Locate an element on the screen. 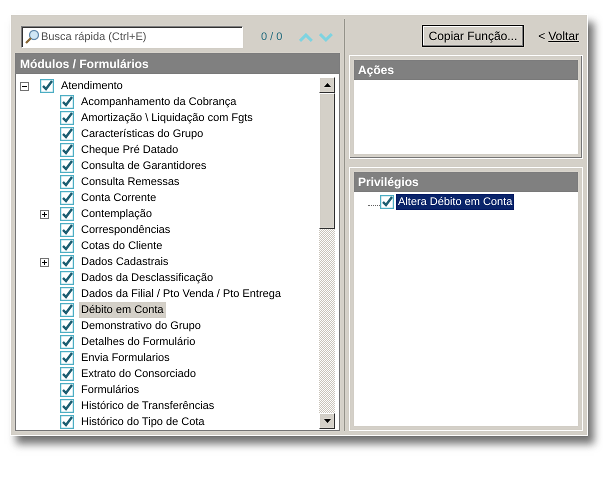 The width and height of the screenshot is (603, 489). tree-item: Dados da Desclassificação is located at coordinates (147, 278).